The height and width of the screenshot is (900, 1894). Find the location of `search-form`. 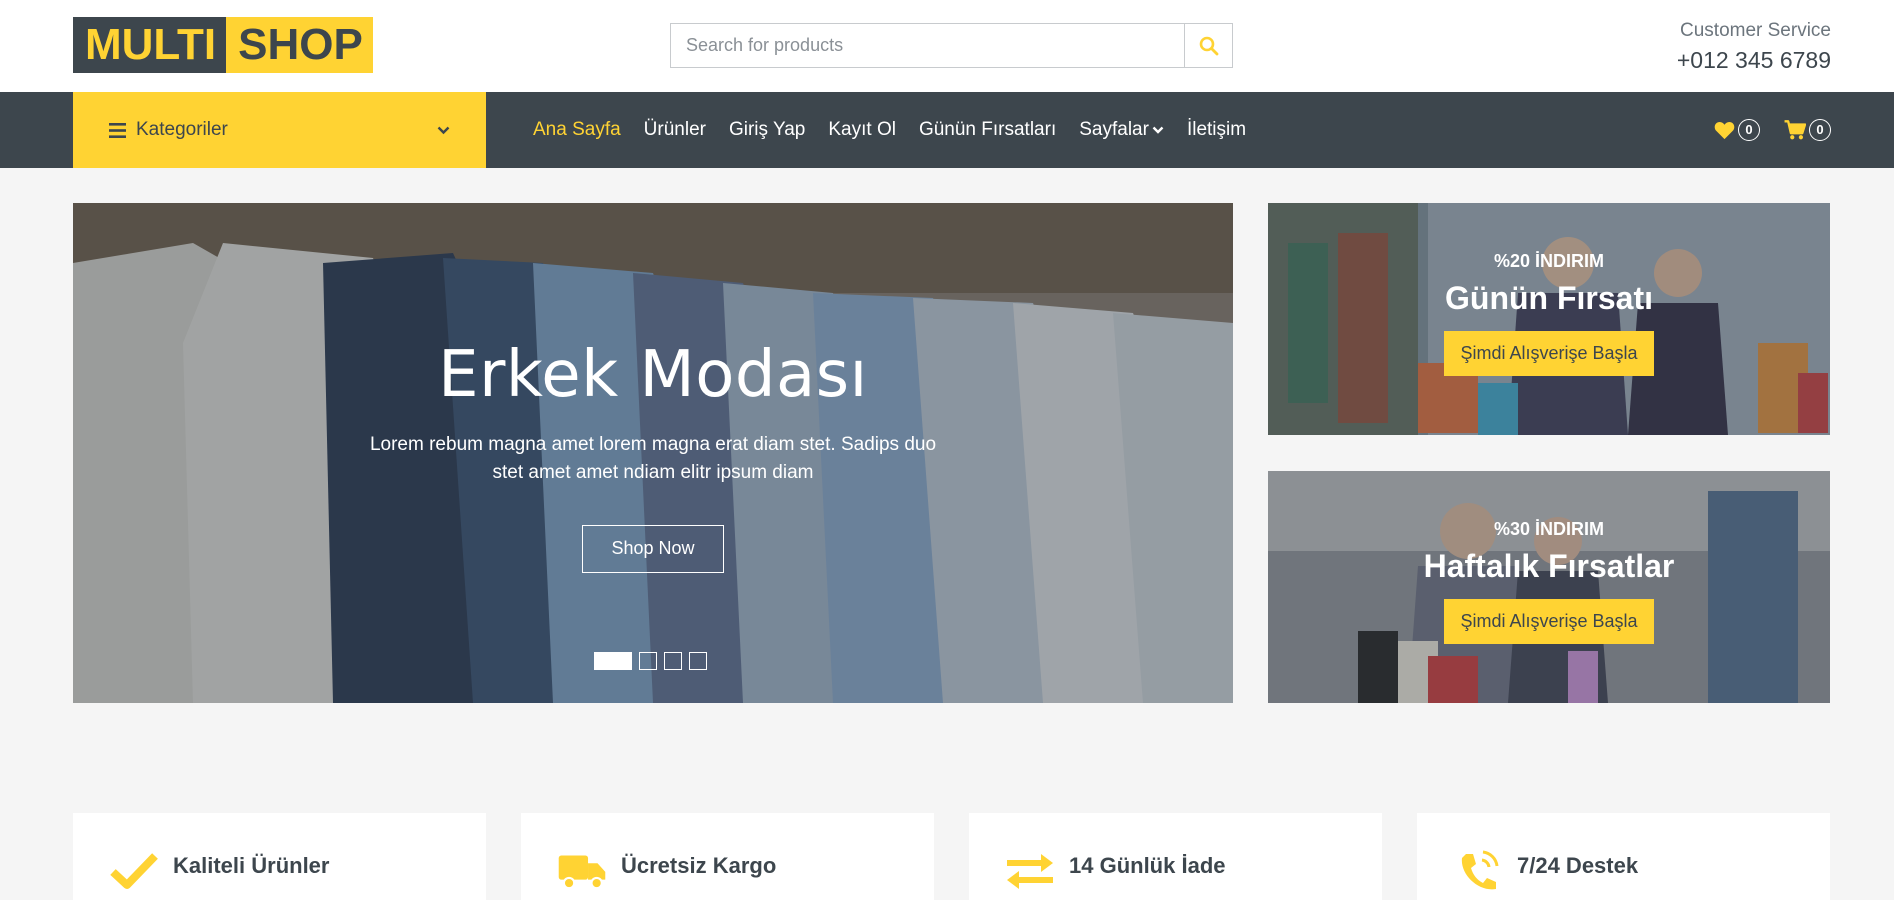

search-form is located at coordinates (951, 45).